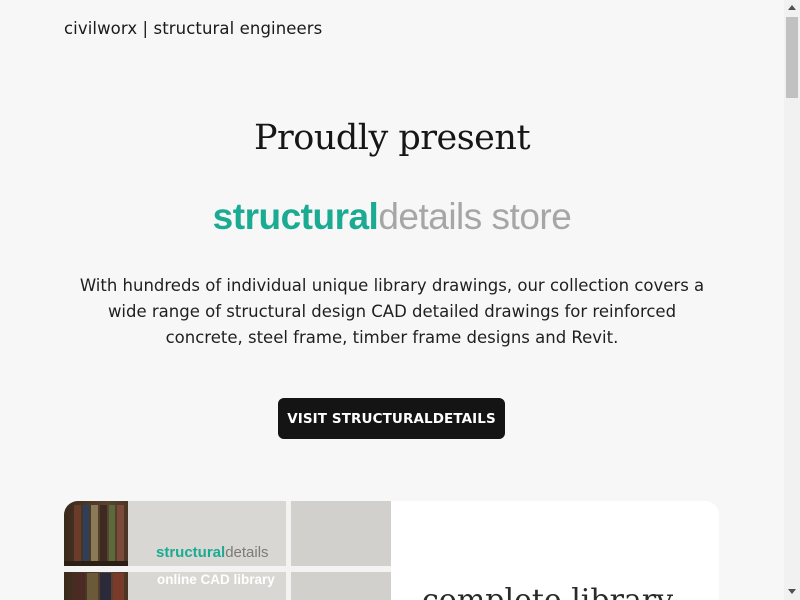  Describe the element at coordinates (216, 579) in the screenshot. I see `photo-sign-subtitle: online CAD library` at that location.